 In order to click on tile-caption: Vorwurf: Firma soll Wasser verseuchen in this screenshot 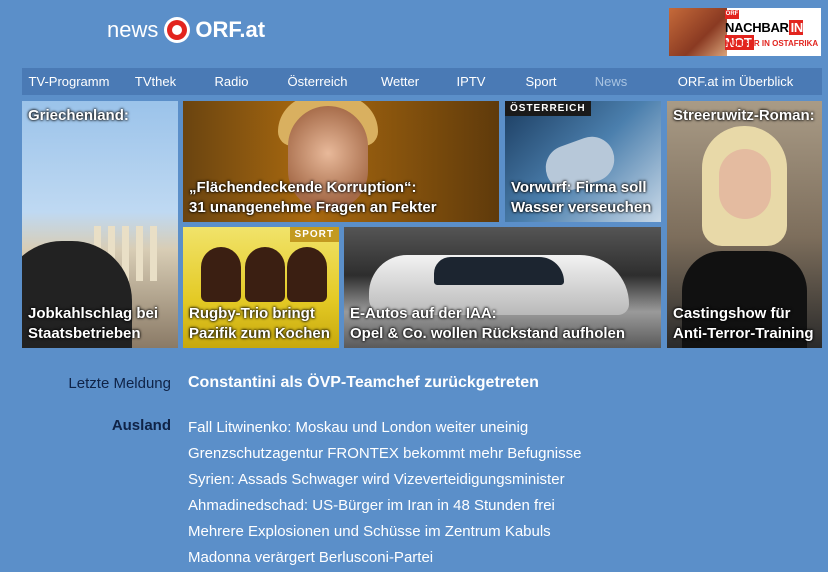, I will do `click(581, 198)`.